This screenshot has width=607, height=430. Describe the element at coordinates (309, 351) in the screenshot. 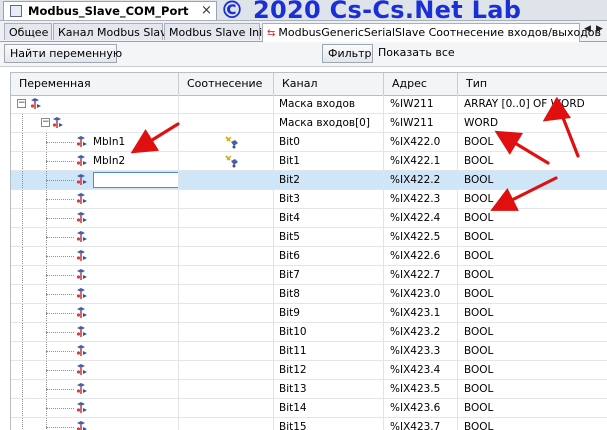

I see `table-row: Bit11 %IX423.3 BOOL` at that location.